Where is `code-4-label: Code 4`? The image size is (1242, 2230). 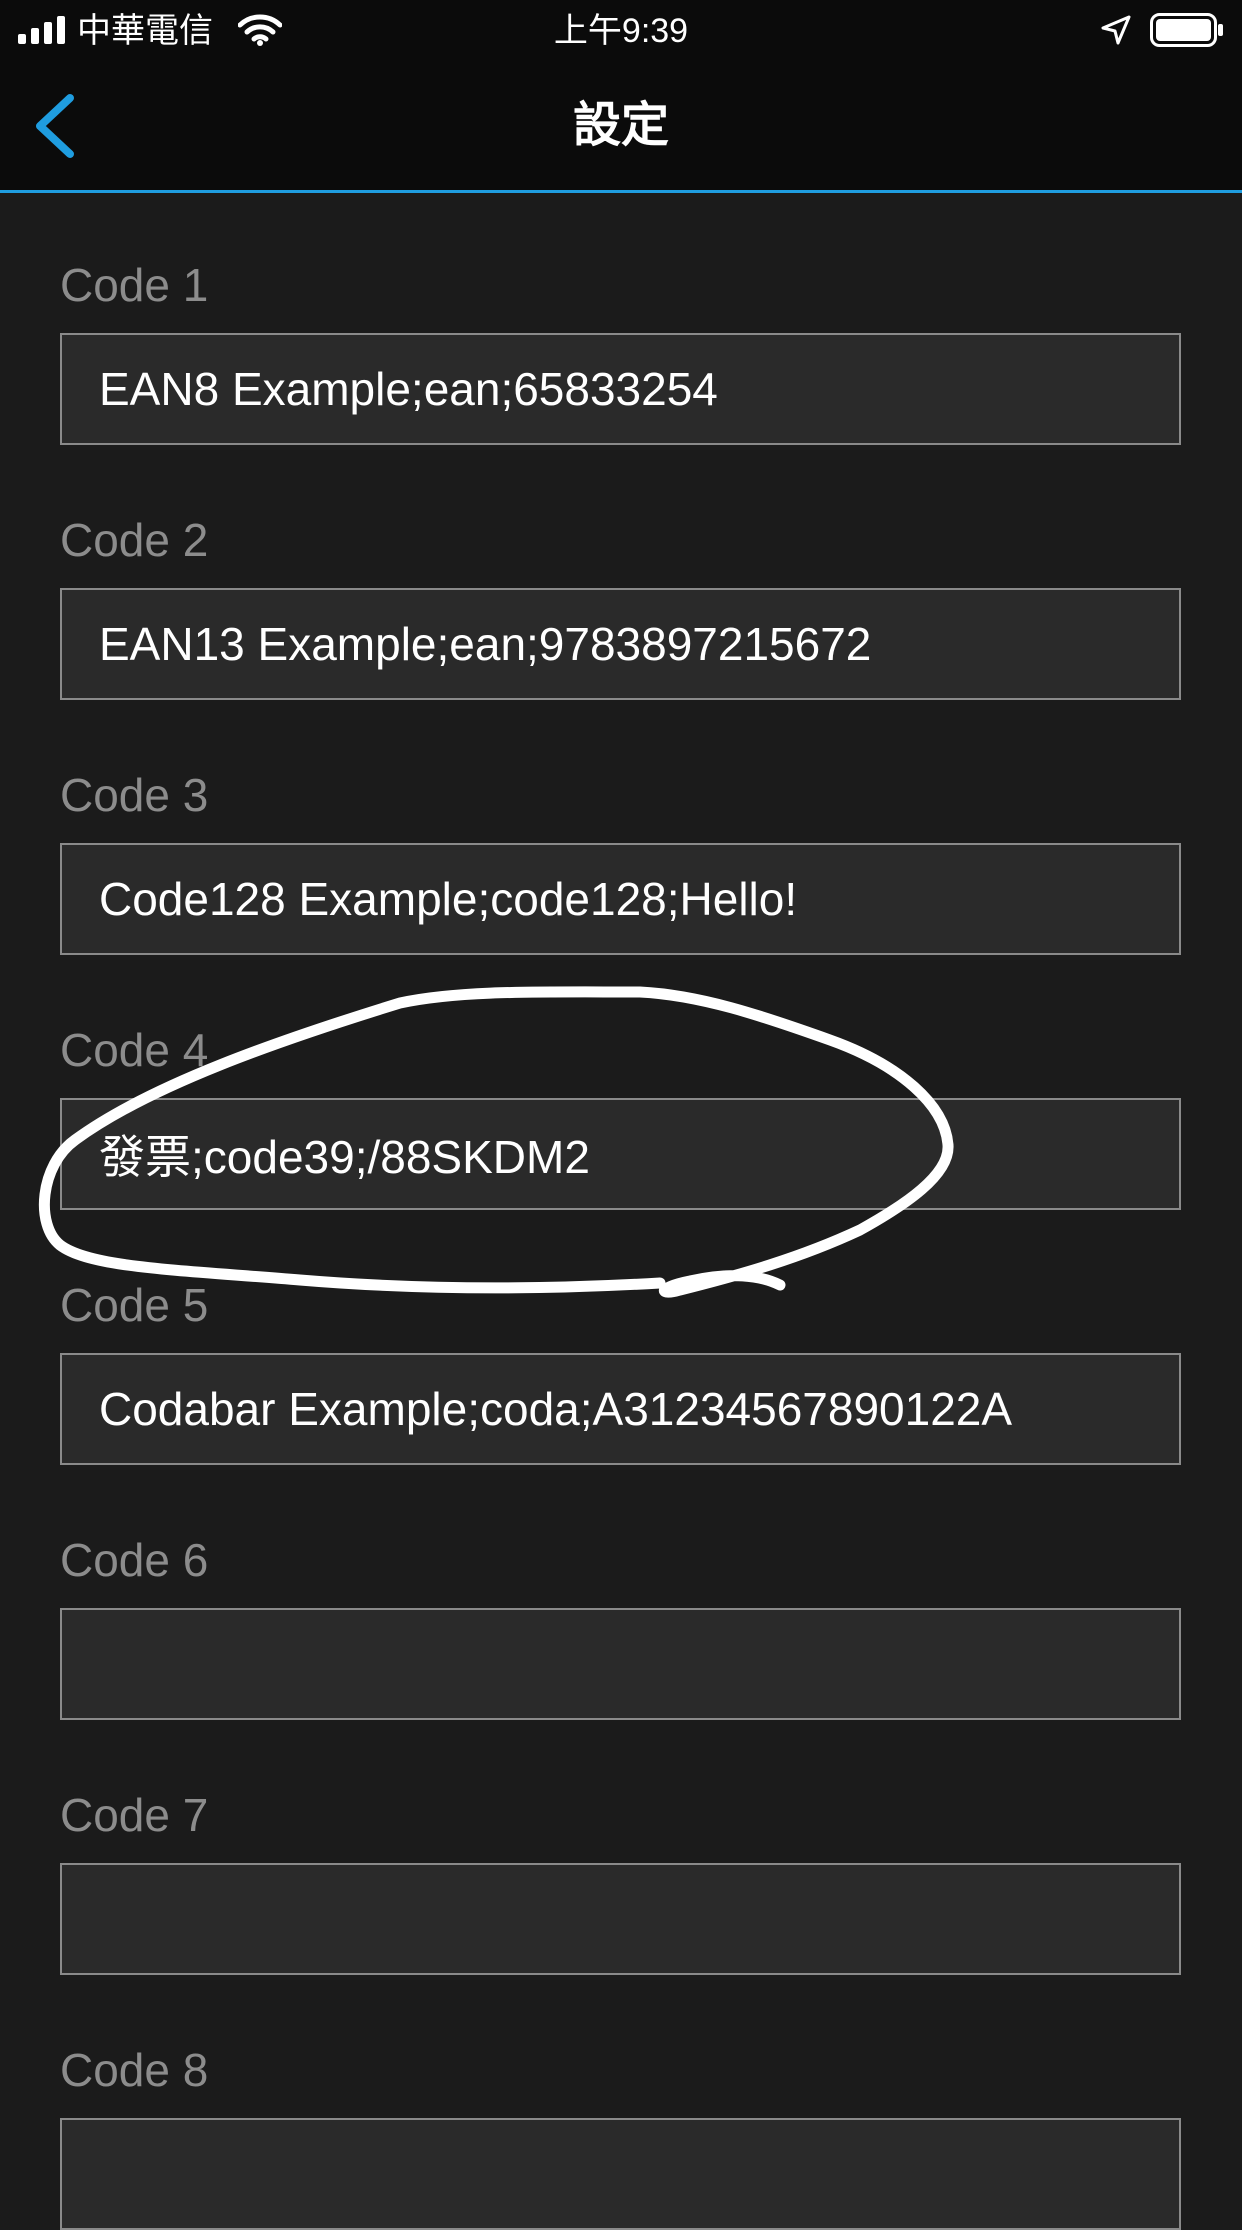 code-4-label: Code 4 is located at coordinates (134, 1050).